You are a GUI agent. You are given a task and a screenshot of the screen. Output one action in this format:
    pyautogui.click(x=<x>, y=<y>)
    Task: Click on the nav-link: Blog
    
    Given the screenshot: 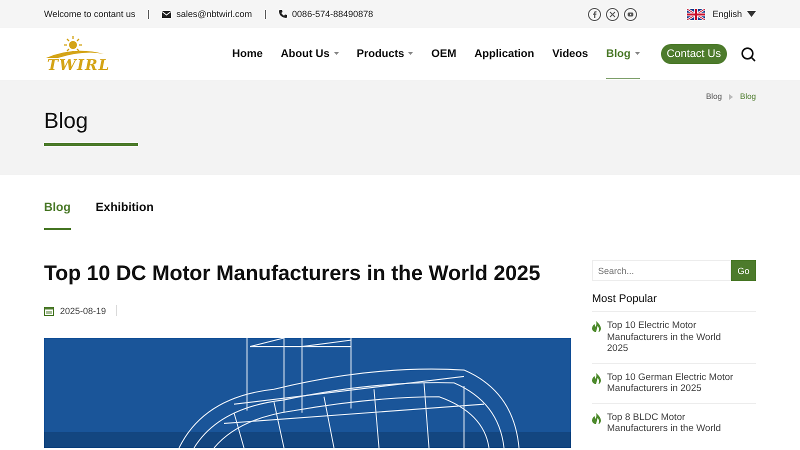 What is the action you would take?
    pyautogui.click(x=623, y=54)
    